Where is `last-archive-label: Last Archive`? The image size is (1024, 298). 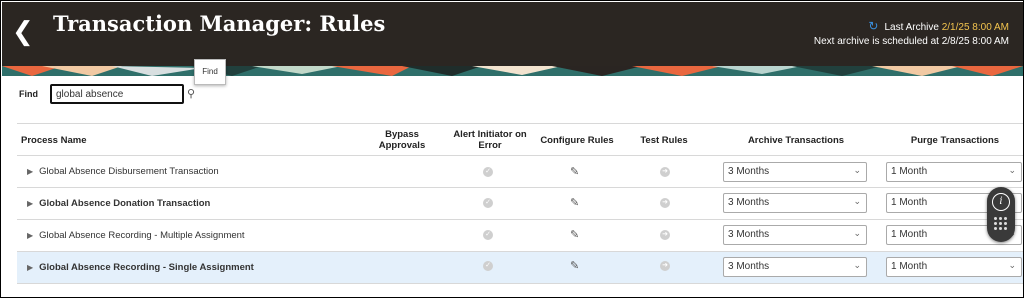 last-archive-label: Last Archive is located at coordinates (911, 27).